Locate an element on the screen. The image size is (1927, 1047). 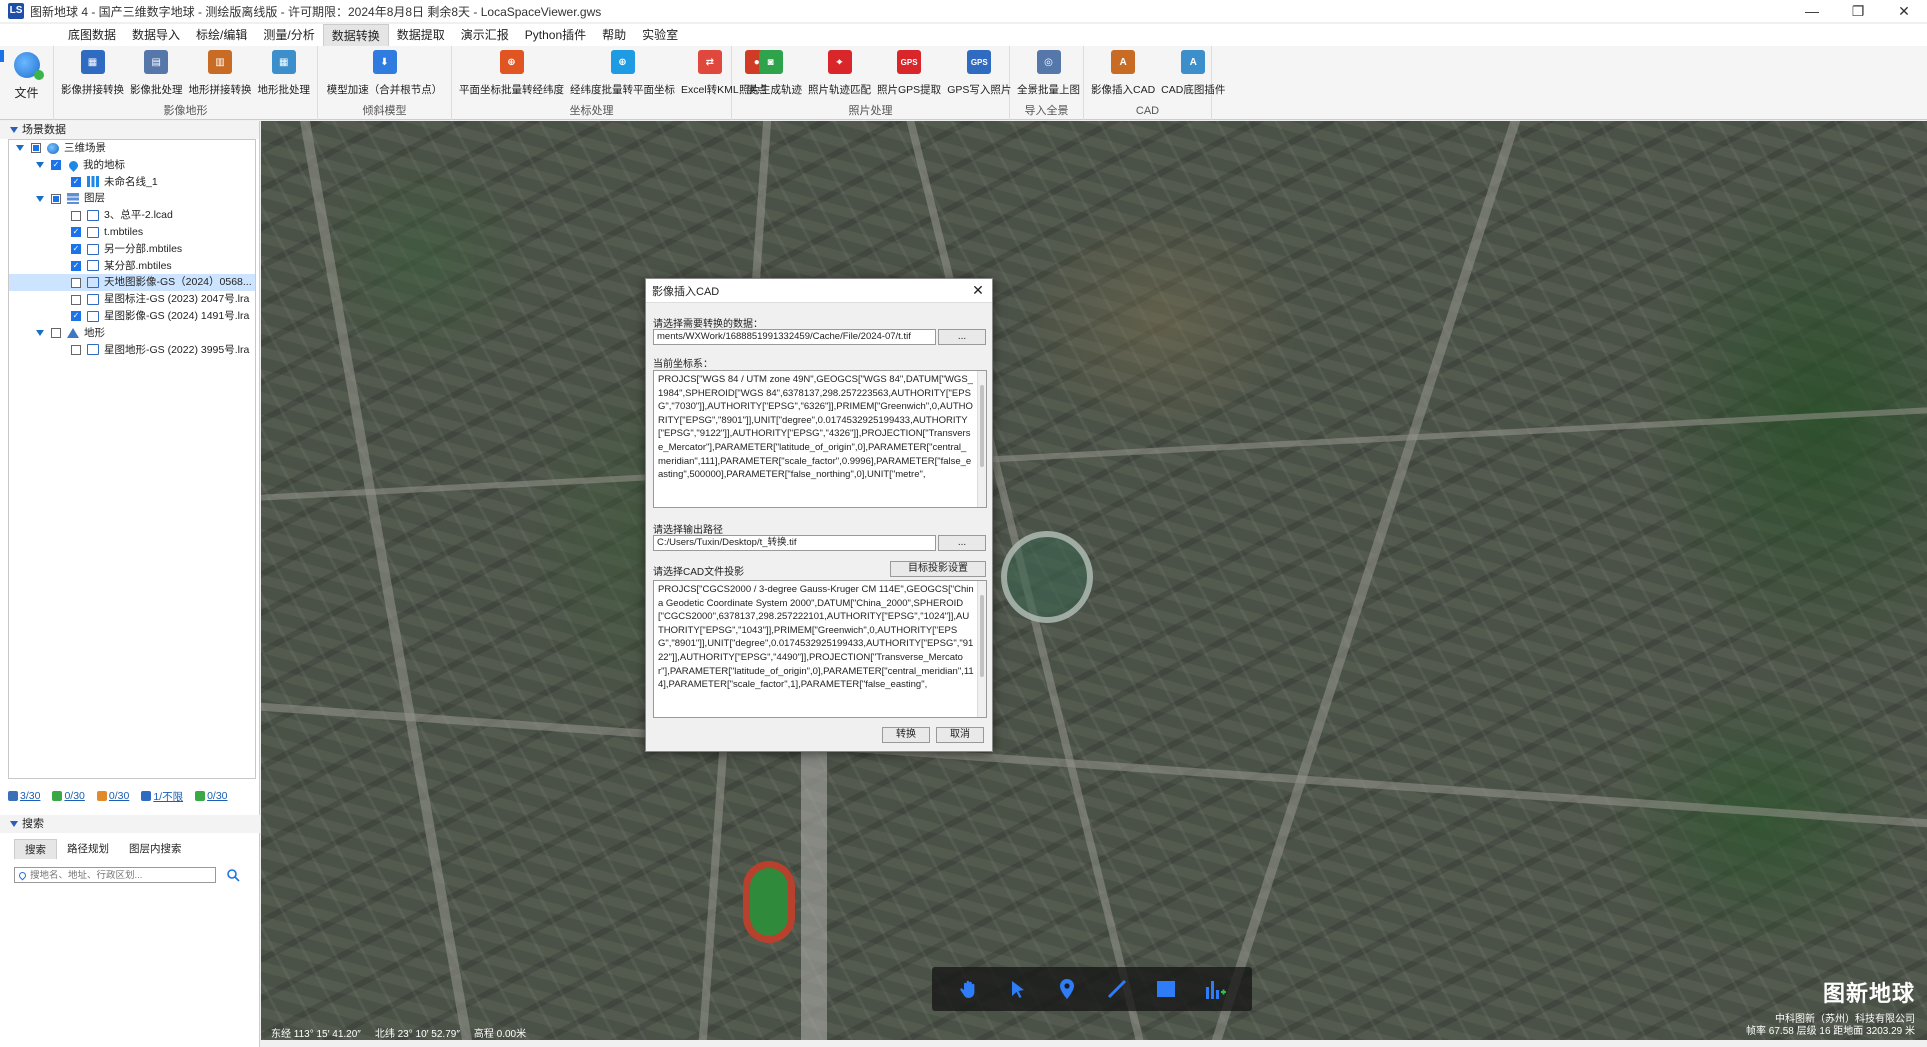
ribbon-button: ▦ 影像拼接转换 is located at coordinates (92, 73).